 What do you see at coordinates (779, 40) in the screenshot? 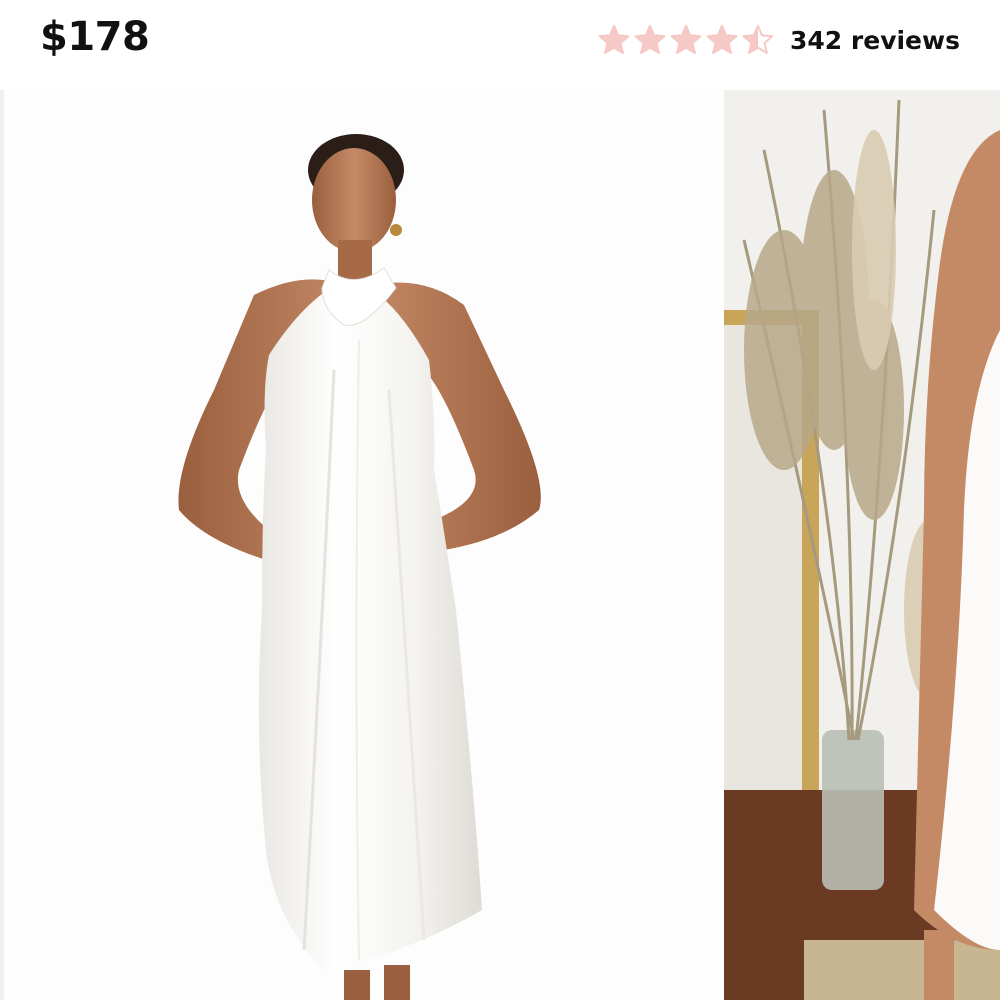
I see `rating-summary: 342 reviews` at bounding box center [779, 40].